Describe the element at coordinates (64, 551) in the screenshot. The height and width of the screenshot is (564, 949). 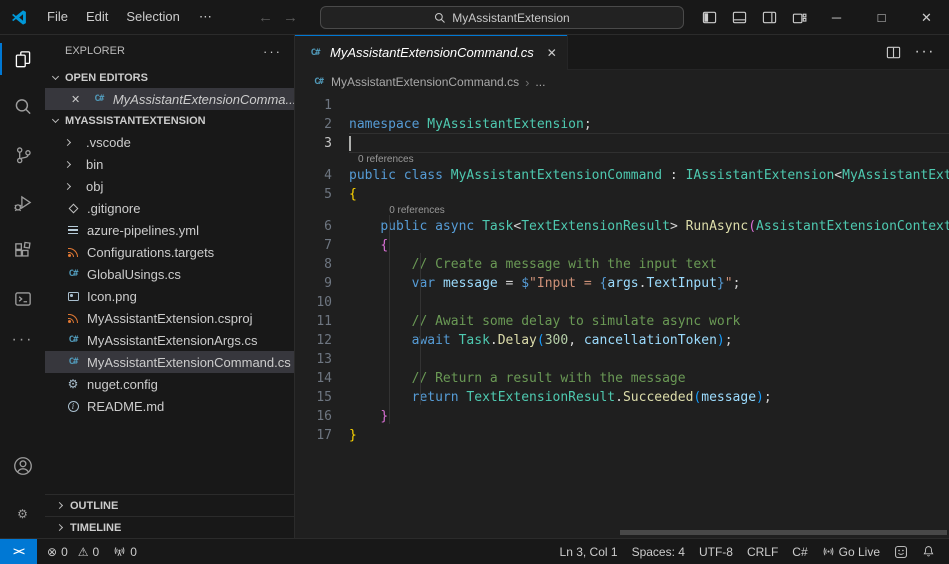
I see `error-count: 0` at that location.